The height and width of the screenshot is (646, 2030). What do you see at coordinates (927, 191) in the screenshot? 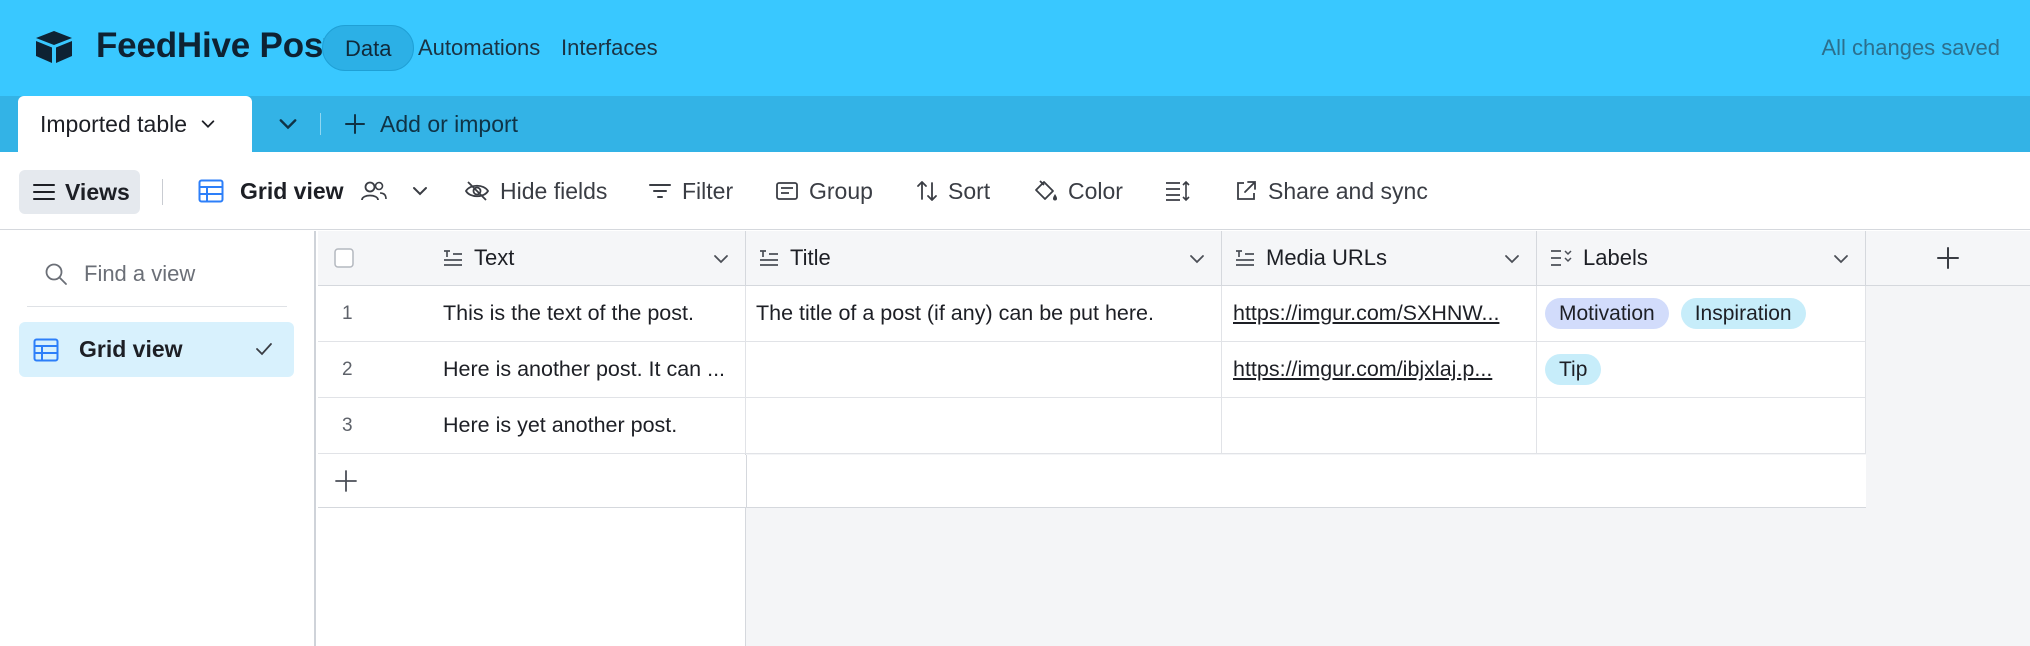
I see `sort-icon` at bounding box center [927, 191].